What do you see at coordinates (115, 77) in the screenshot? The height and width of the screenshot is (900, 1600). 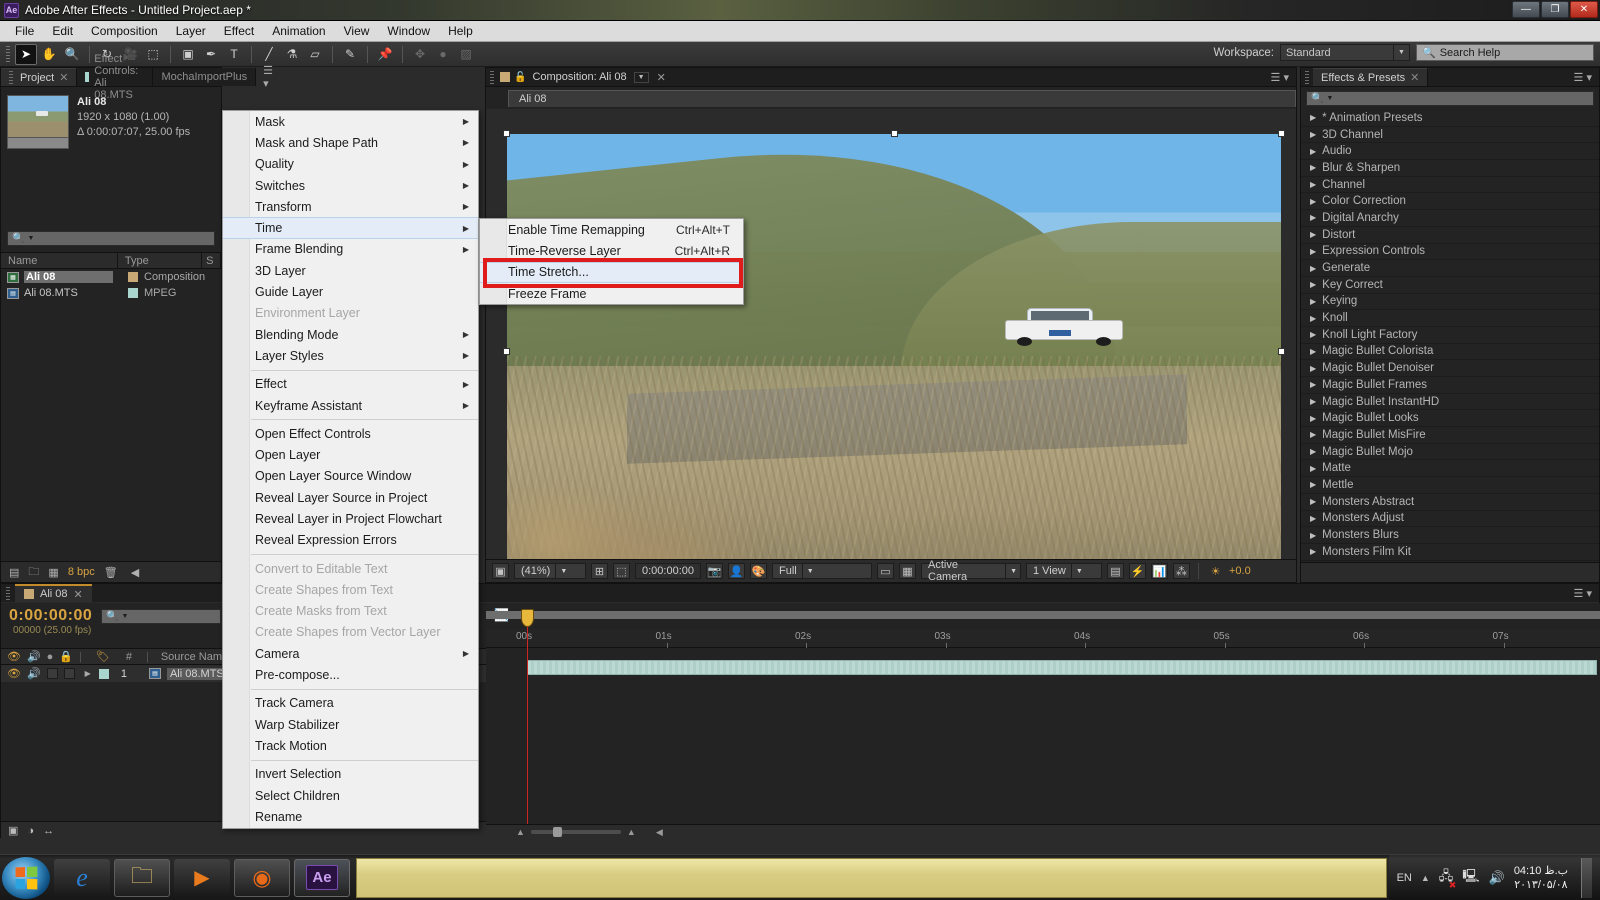 I see `tab-effect-controls: Effect Controls: Ali 08.MTS` at bounding box center [115, 77].